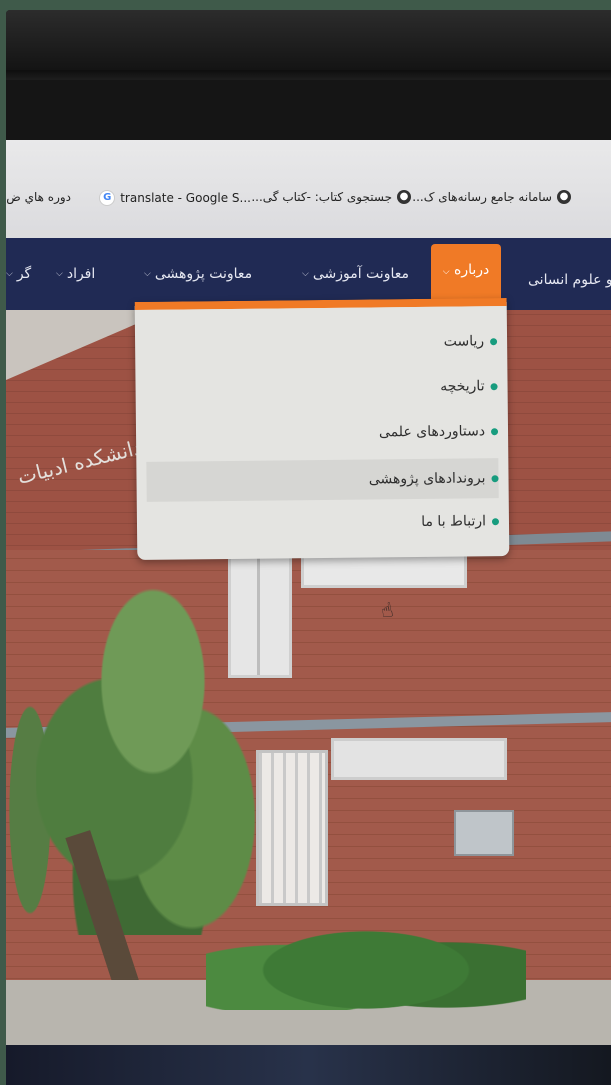  Describe the element at coordinates (308, 45) in the screenshot. I see `bezel-top` at that location.